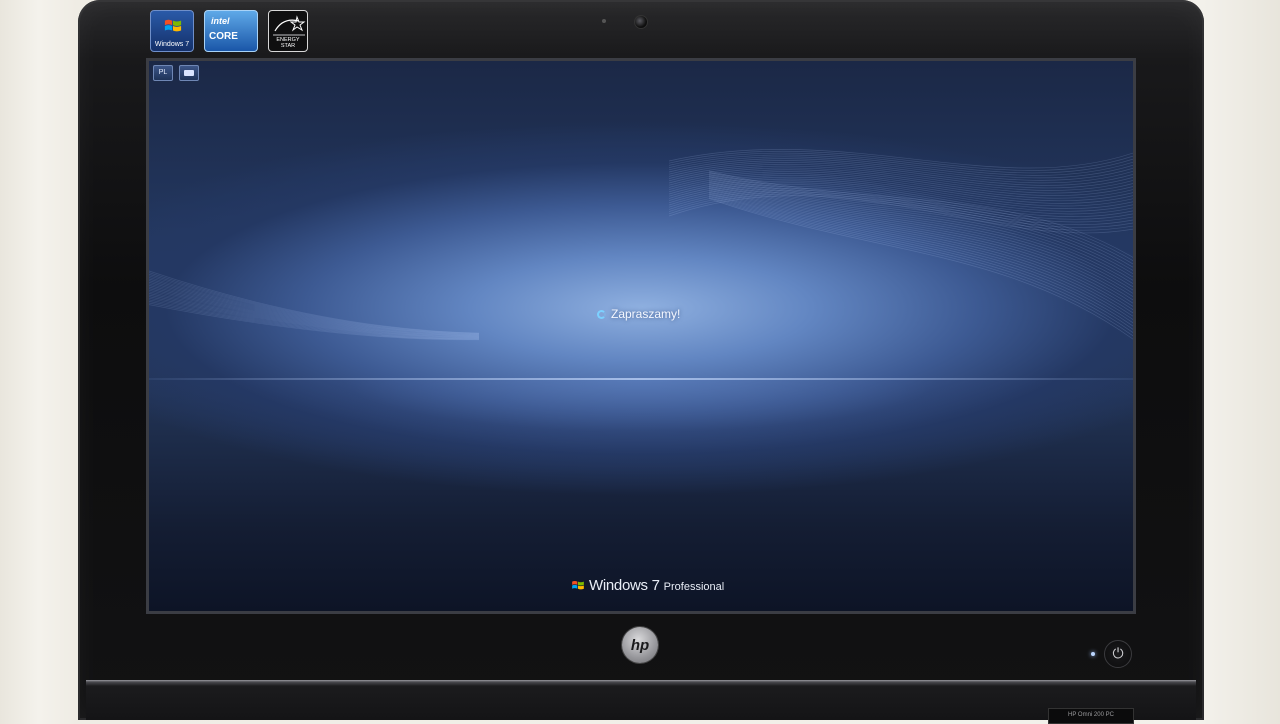  What do you see at coordinates (220, 21) in the screenshot?
I see `intel-brand-text: intel` at bounding box center [220, 21].